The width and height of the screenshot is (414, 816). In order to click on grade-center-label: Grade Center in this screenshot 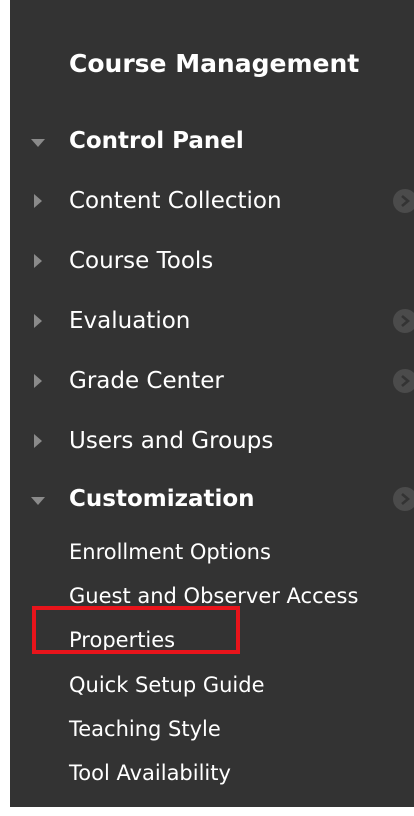, I will do `click(146, 381)`.